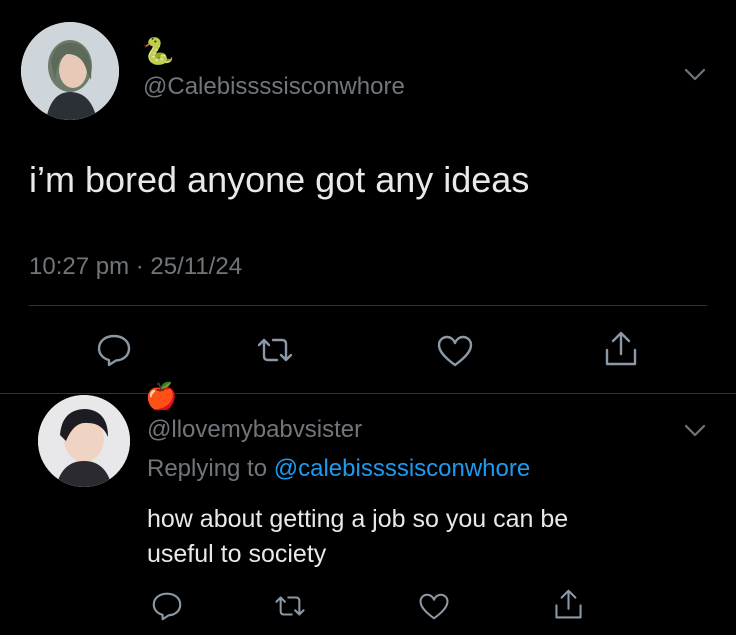 Image resolution: width=736 pixels, height=635 pixels. I want to click on replying-to: Replying to @calebissssisconwhore, so click(338, 469).